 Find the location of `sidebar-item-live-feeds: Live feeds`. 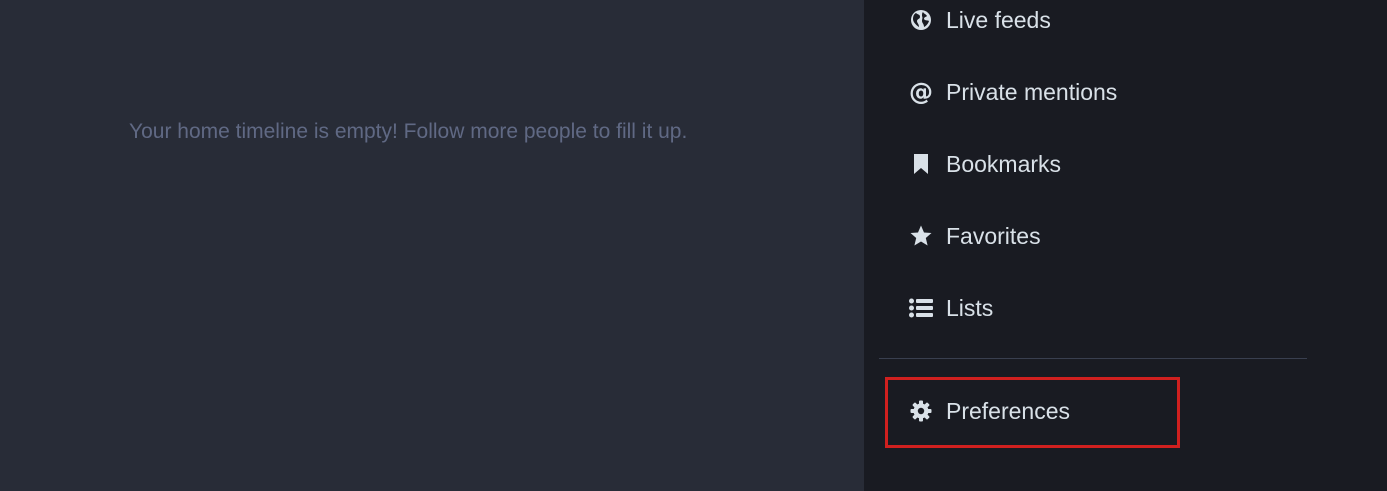

sidebar-item-live-feeds: Live feeds is located at coordinates (979, 20).